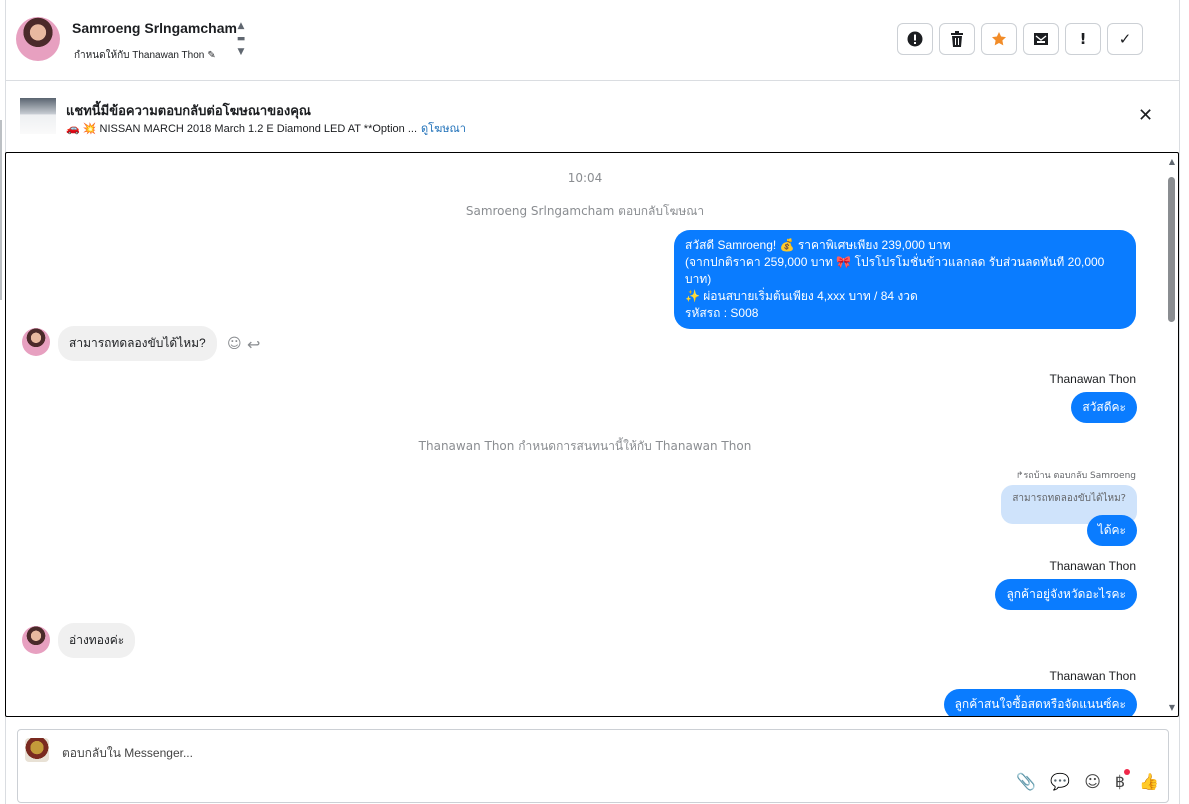 The width and height of the screenshot is (1189, 804). What do you see at coordinates (1145, 115) in the screenshot?
I see `close-icon: ✕` at bounding box center [1145, 115].